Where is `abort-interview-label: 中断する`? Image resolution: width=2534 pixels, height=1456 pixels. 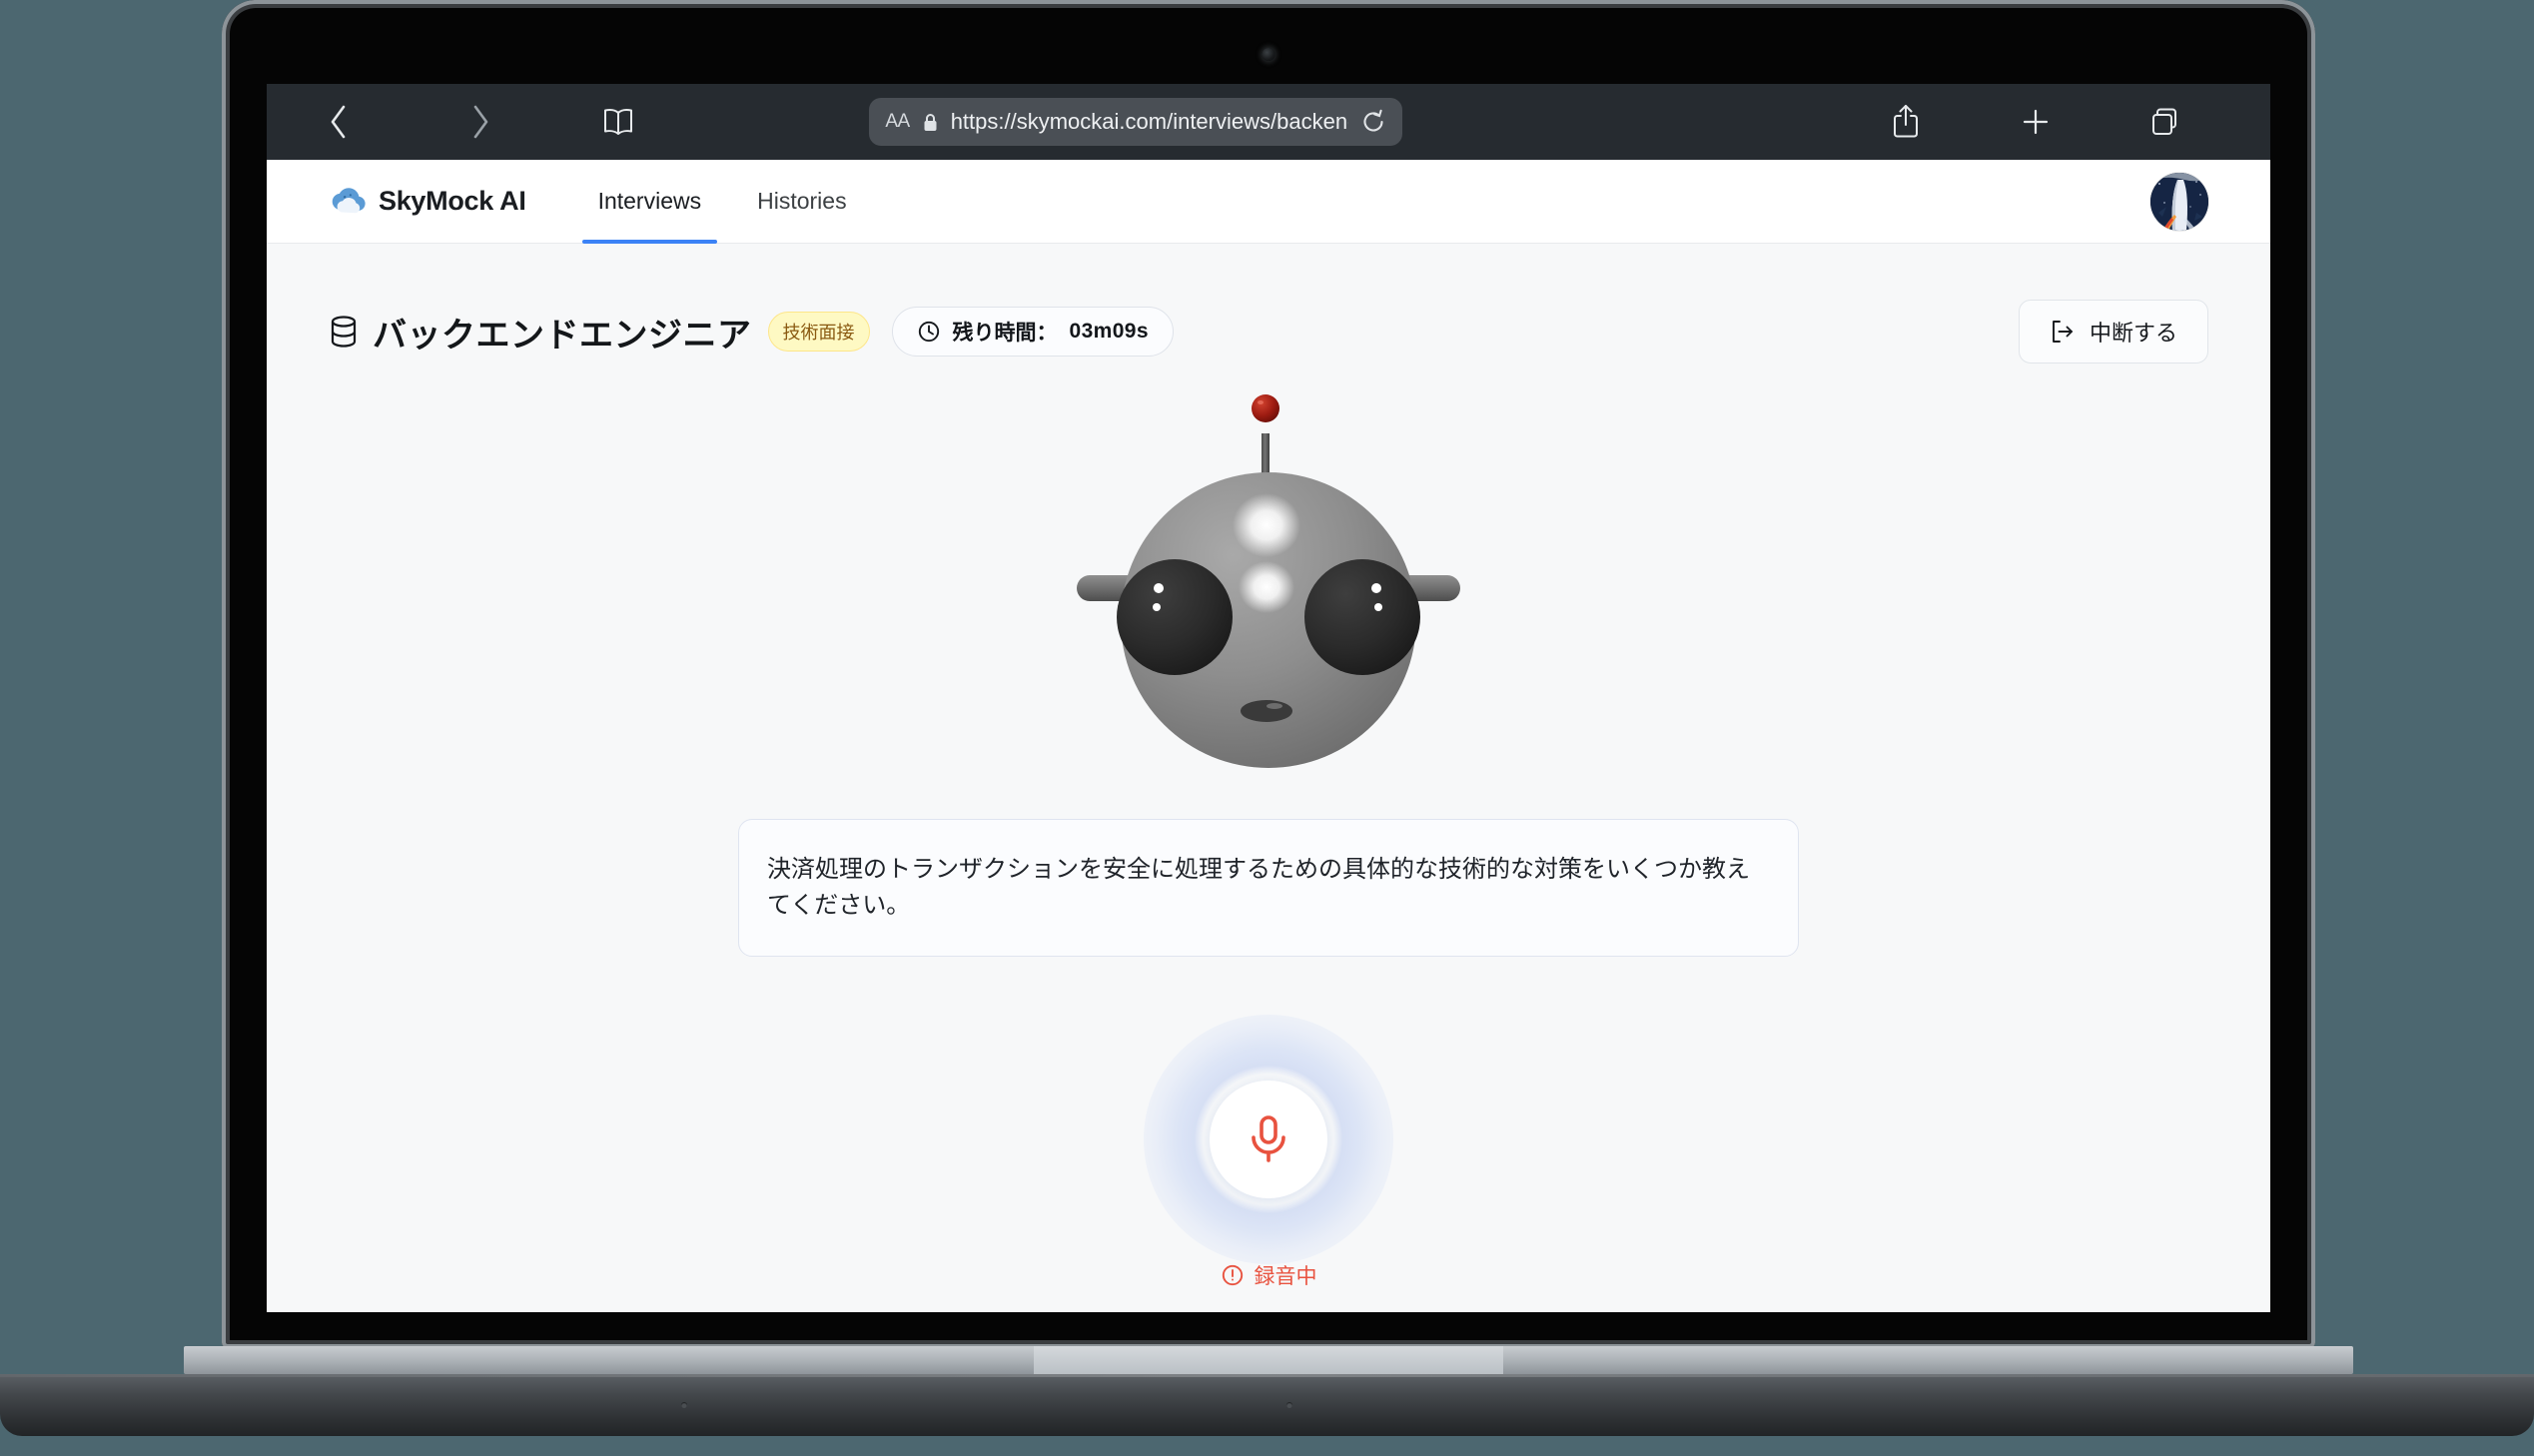 abort-interview-label: 中断する is located at coordinates (2133, 333).